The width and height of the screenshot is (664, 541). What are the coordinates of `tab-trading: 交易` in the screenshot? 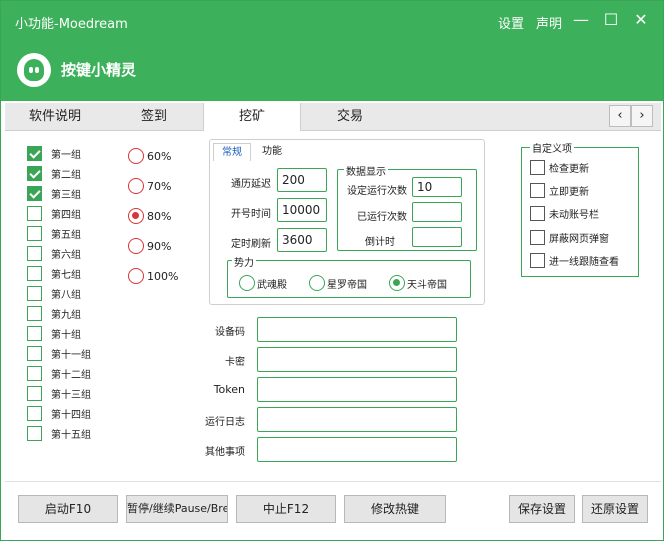 It's located at (350, 117).